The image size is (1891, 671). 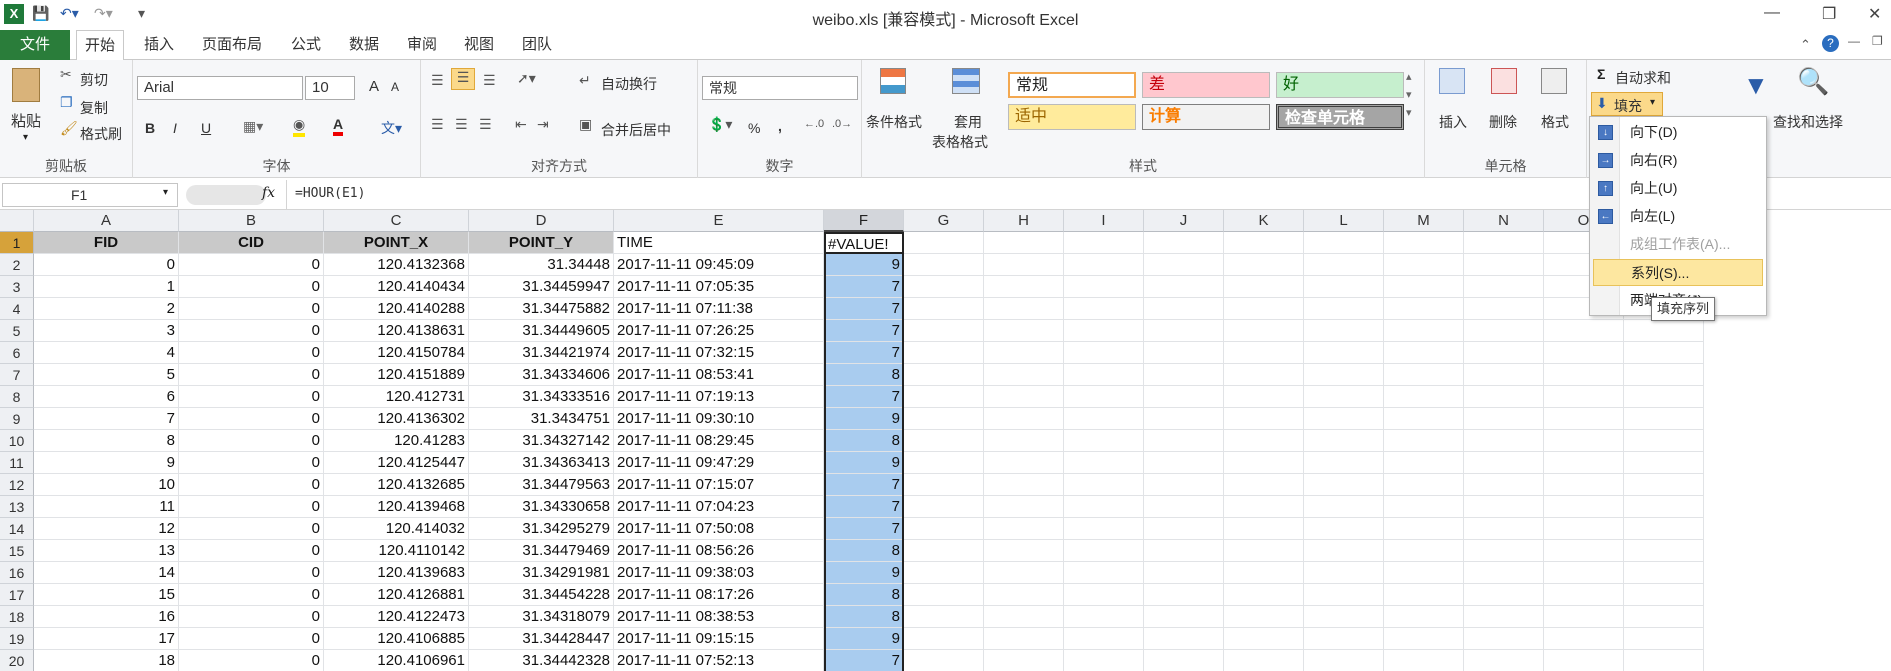 What do you see at coordinates (1854, 41) in the screenshot?
I see `doc-minimize-icon: —` at bounding box center [1854, 41].